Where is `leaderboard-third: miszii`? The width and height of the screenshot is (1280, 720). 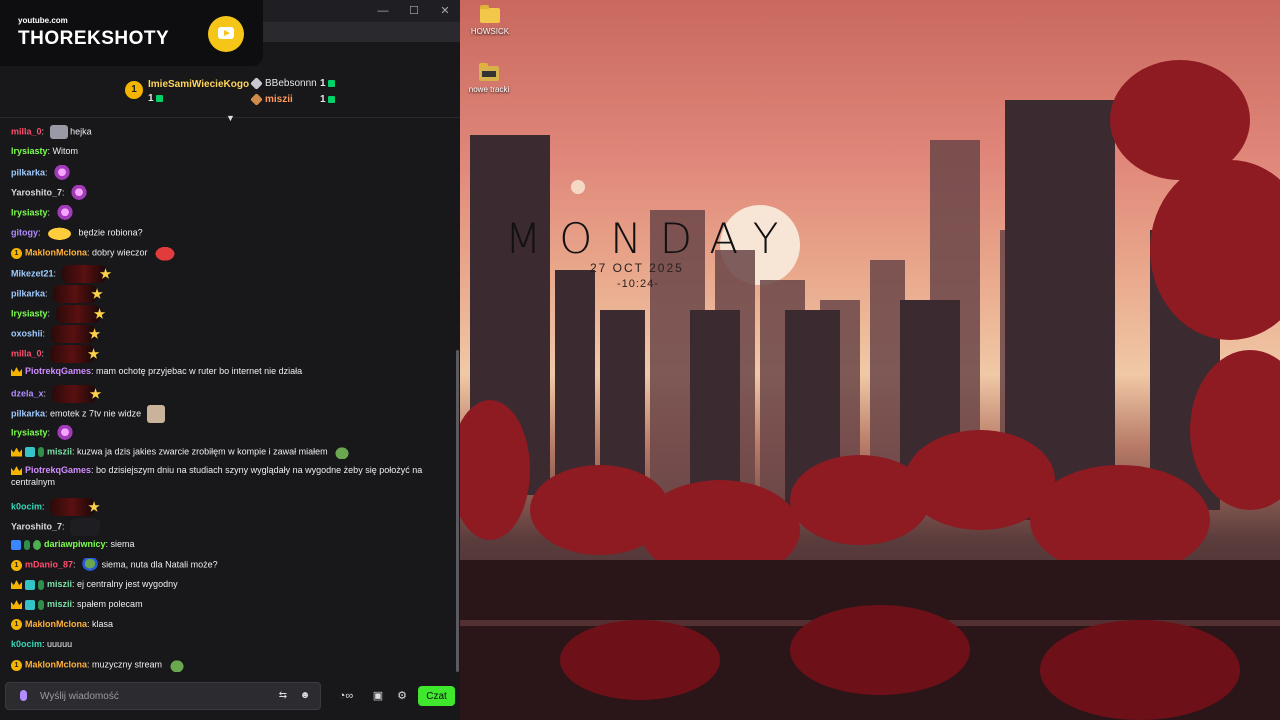 leaderboard-third: miszii is located at coordinates (271, 99).